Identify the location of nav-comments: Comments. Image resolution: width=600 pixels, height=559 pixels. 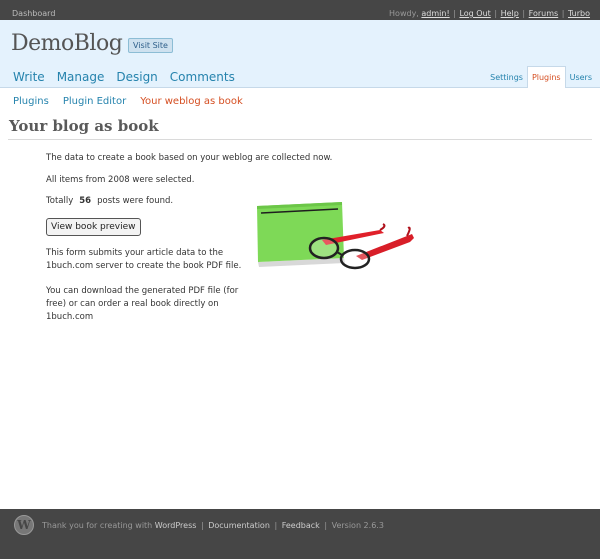
(202, 77).